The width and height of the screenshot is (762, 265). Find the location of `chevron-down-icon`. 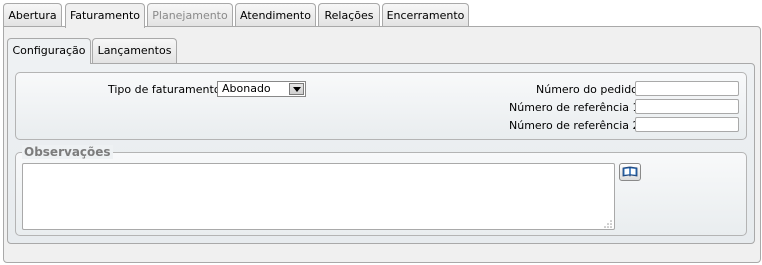

chevron-down-icon is located at coordinates (296, 89).